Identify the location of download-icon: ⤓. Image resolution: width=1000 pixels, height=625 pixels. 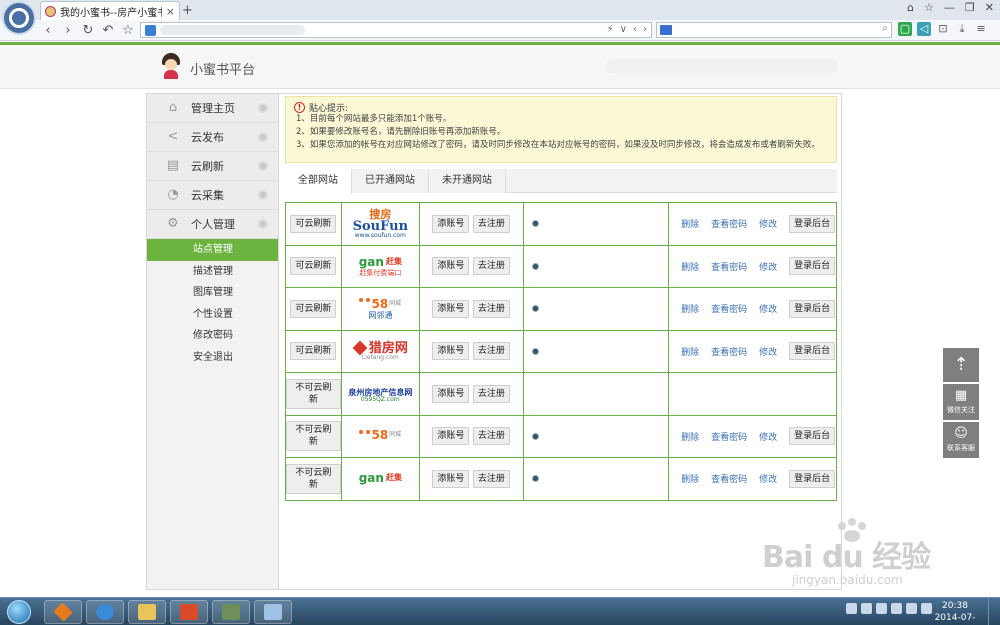
(962, 29).